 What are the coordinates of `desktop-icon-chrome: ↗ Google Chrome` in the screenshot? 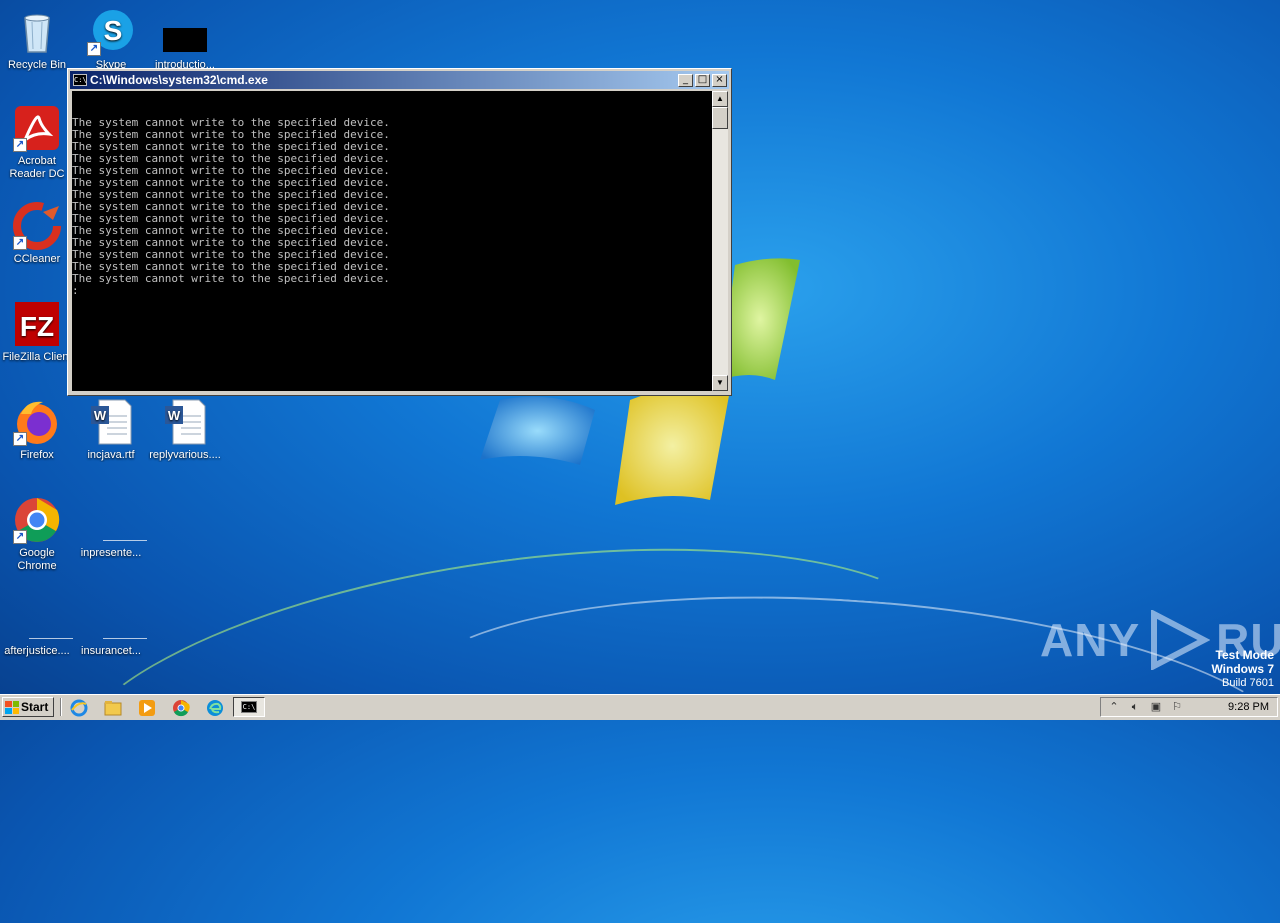 It's located at (37, 534).